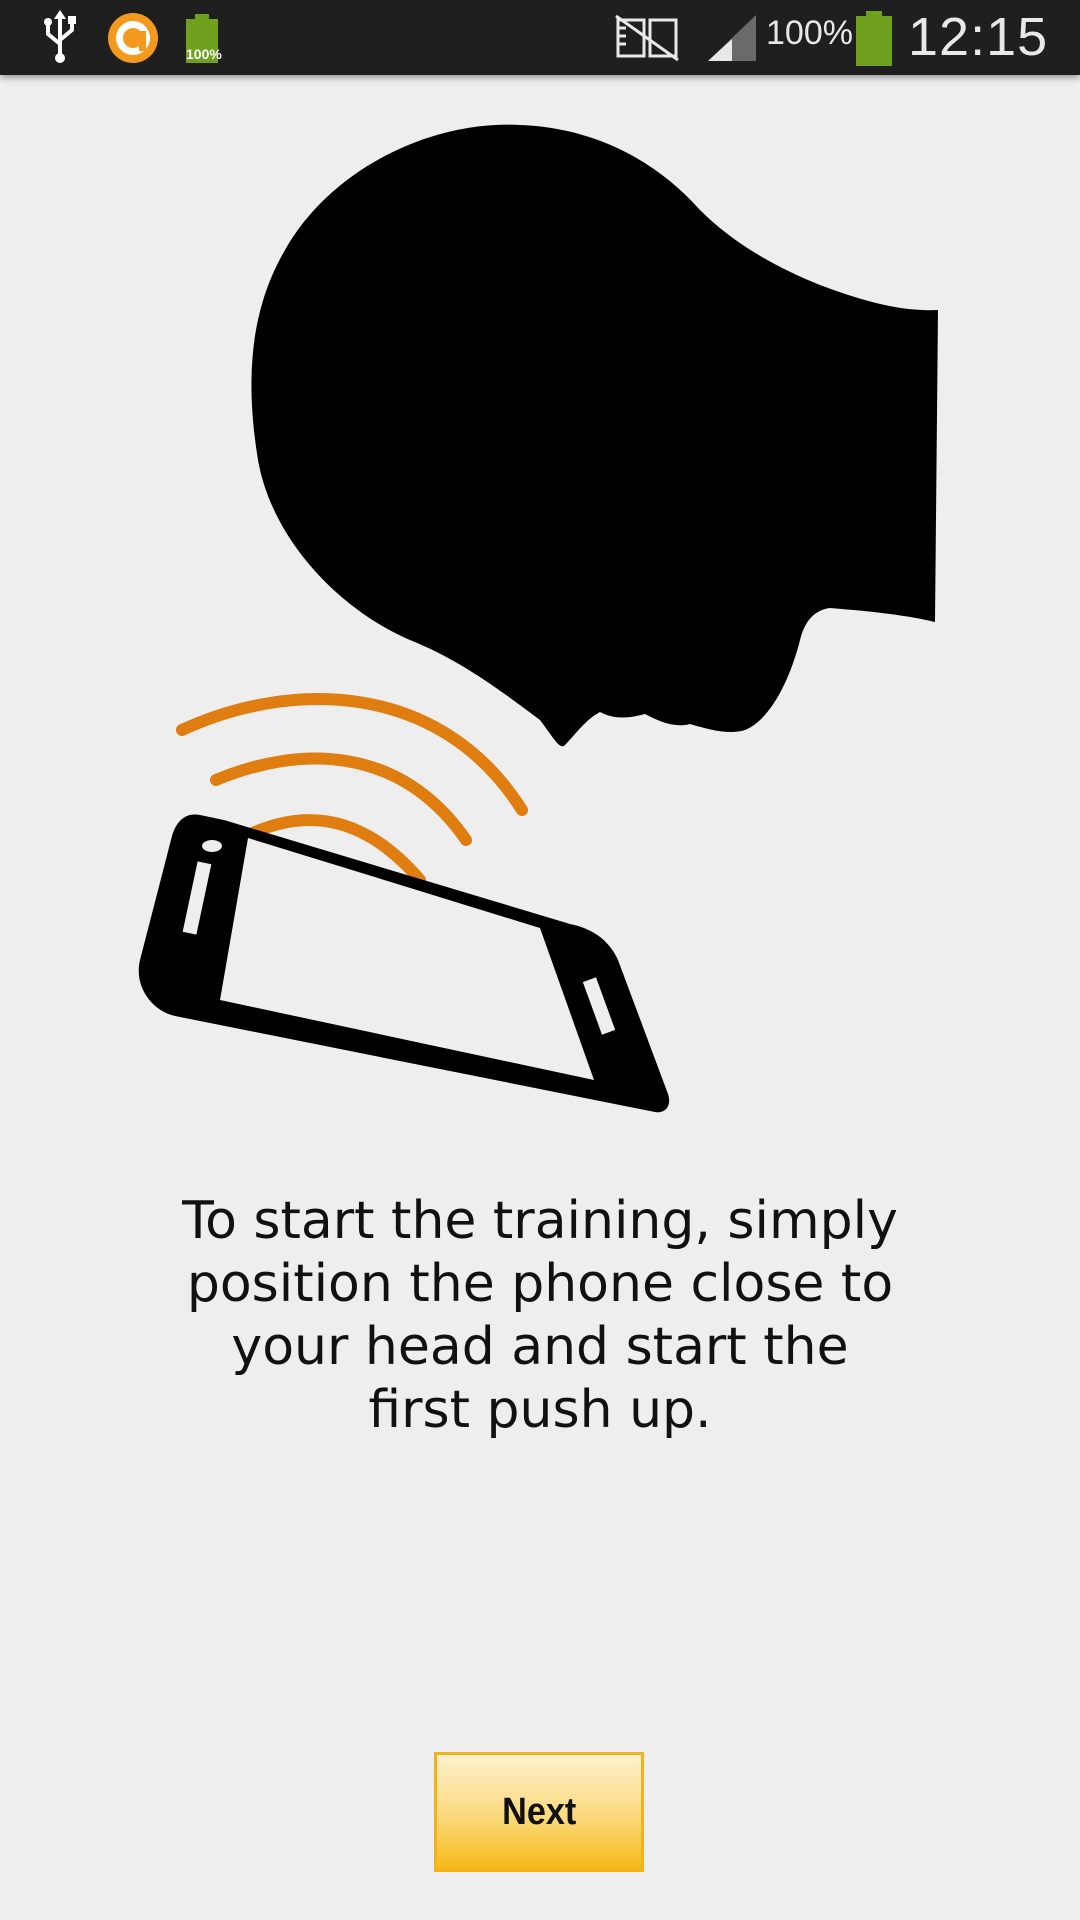 The height and width of the screenshot is (1920, 1080). I want to click on no-sim-icon, so click(647, 37).